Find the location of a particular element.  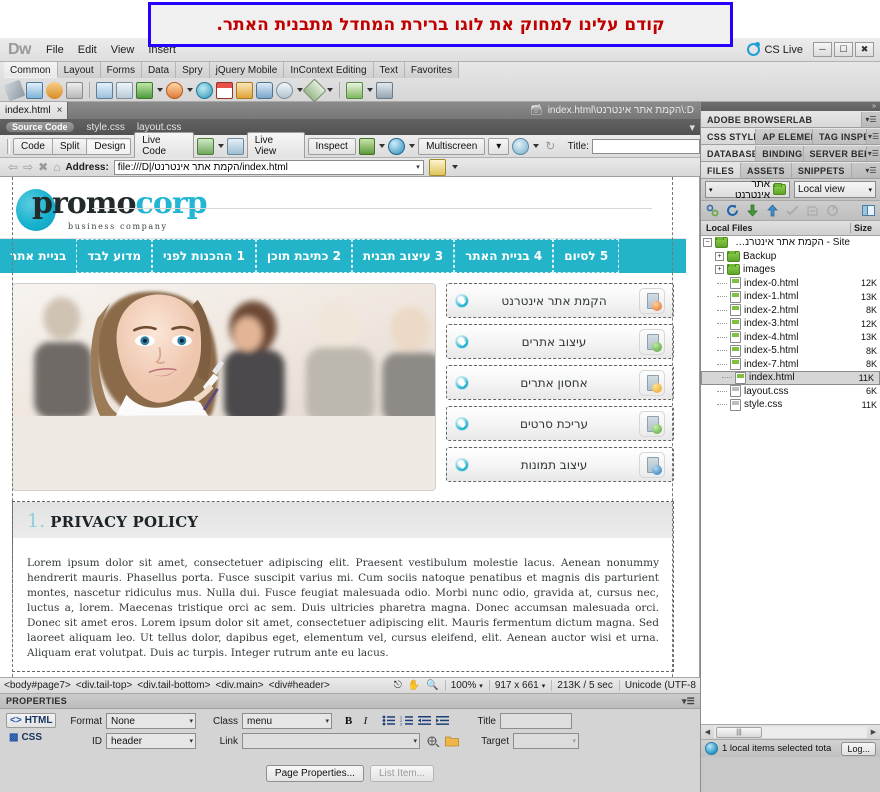

inspect-mode-icon is located at coordinates (235, 146).